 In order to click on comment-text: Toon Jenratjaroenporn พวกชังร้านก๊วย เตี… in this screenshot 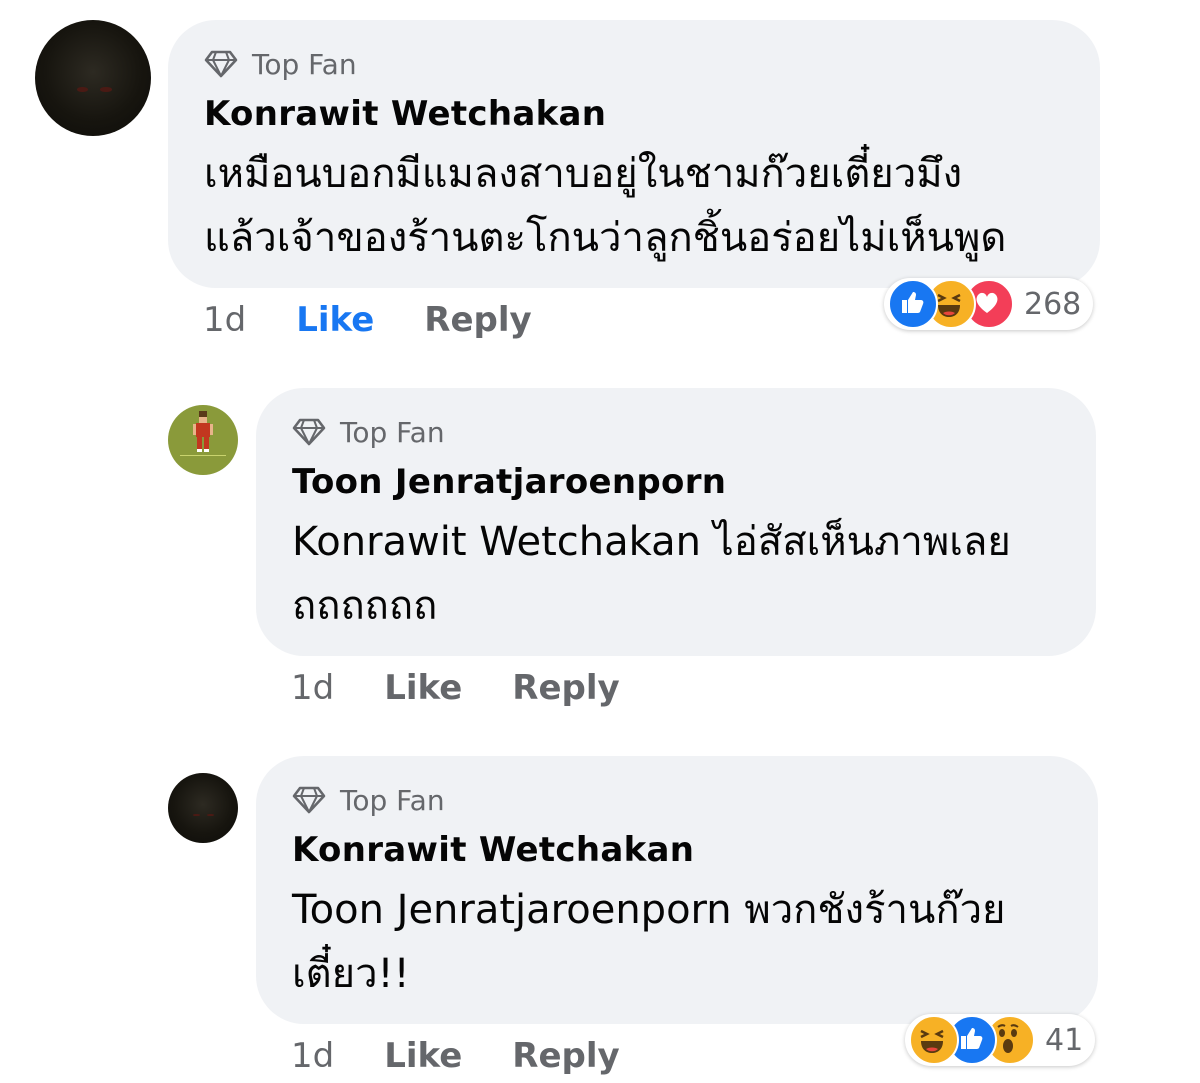, I will do `click(649, 942)`.